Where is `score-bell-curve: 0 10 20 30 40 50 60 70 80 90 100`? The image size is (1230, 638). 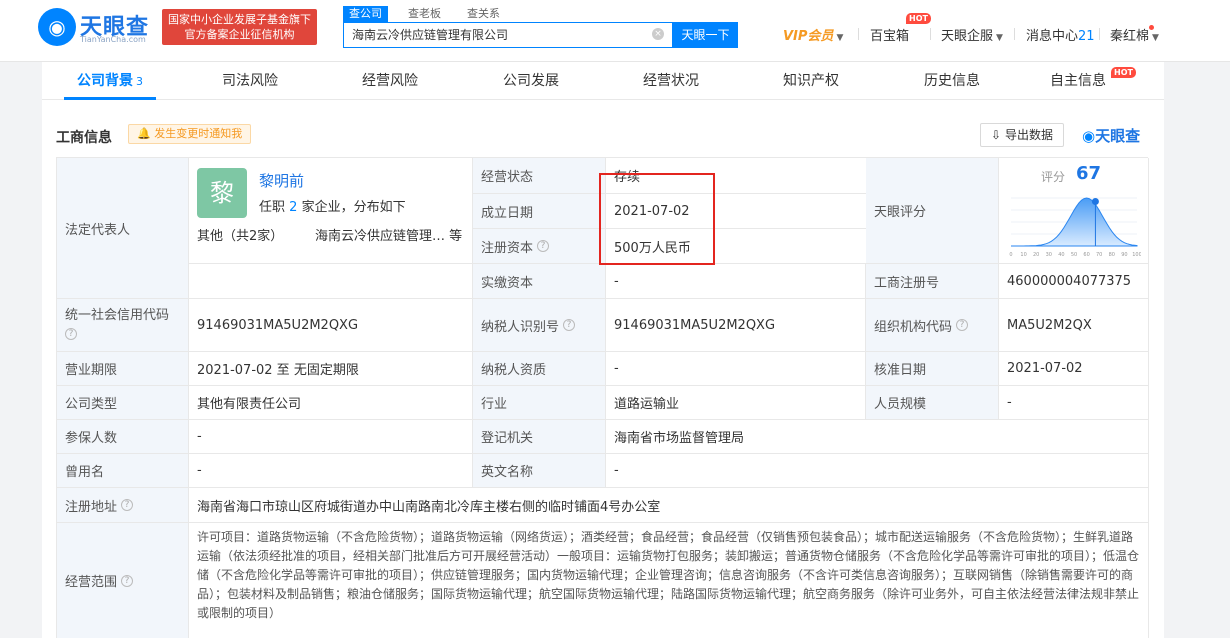 score-bell-curve: 0 10 20 30 40 50 60 70 80 90 100 is located at coordinates (1075, 227).